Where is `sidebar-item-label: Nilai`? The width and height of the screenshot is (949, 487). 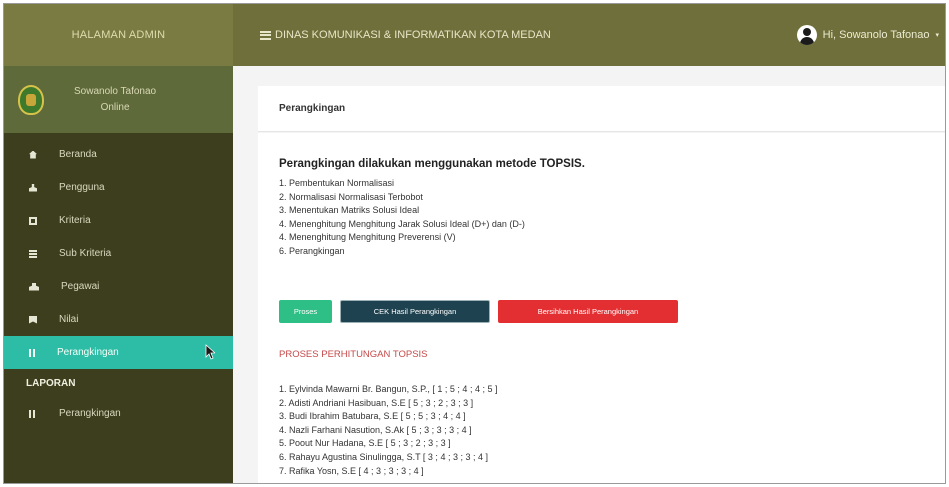 sidebar-item-label: Nilai is located at coordinates (69, 319).